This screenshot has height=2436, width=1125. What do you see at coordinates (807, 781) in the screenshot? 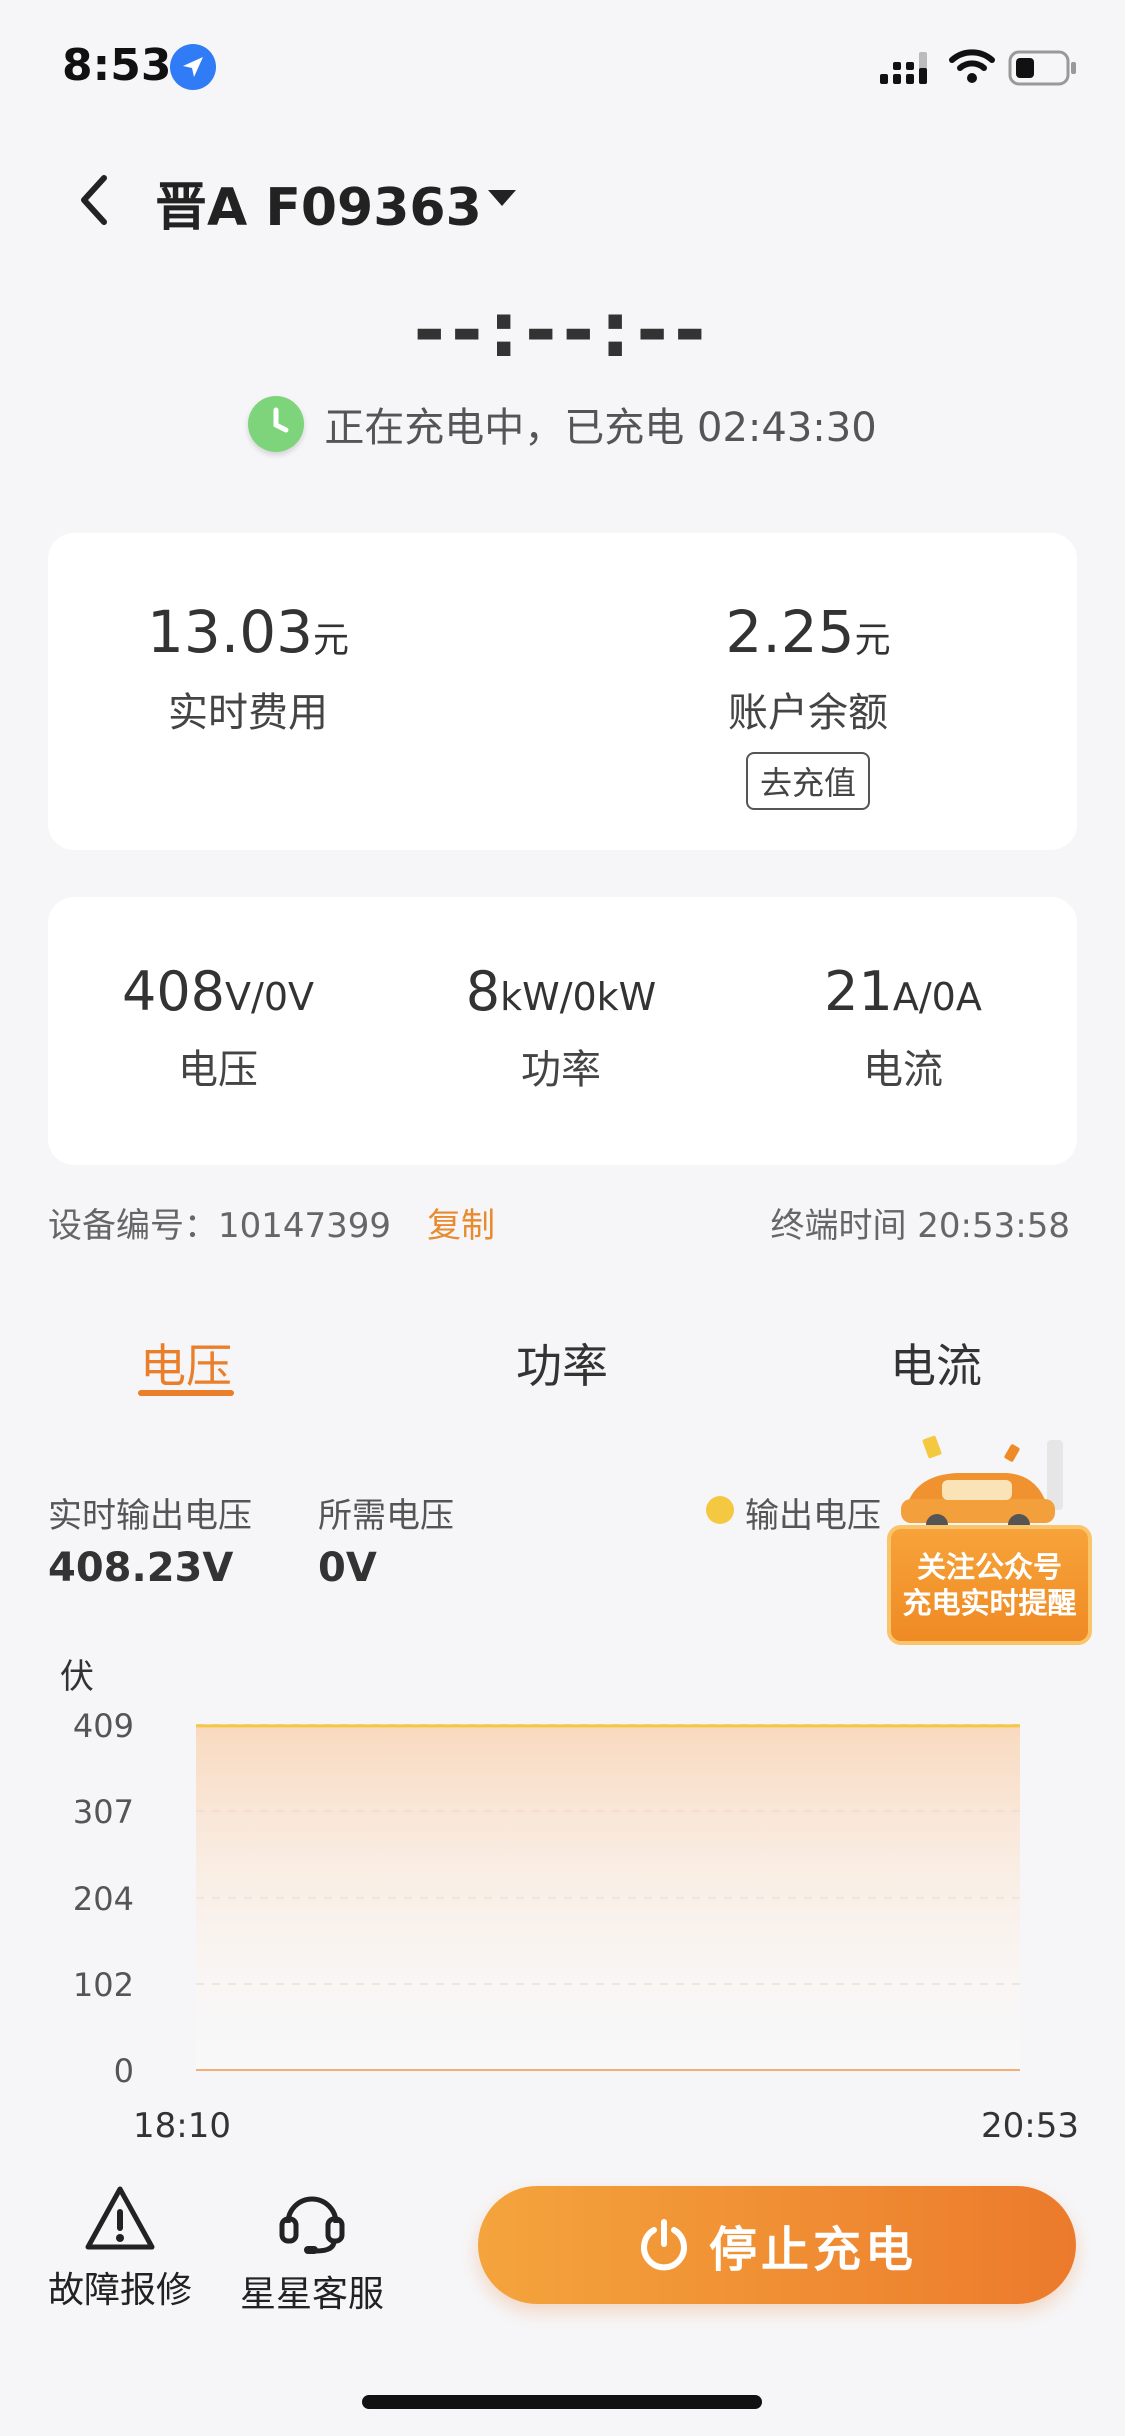
I see `recharge-button: 去充值` at bounding box center [807, 781].